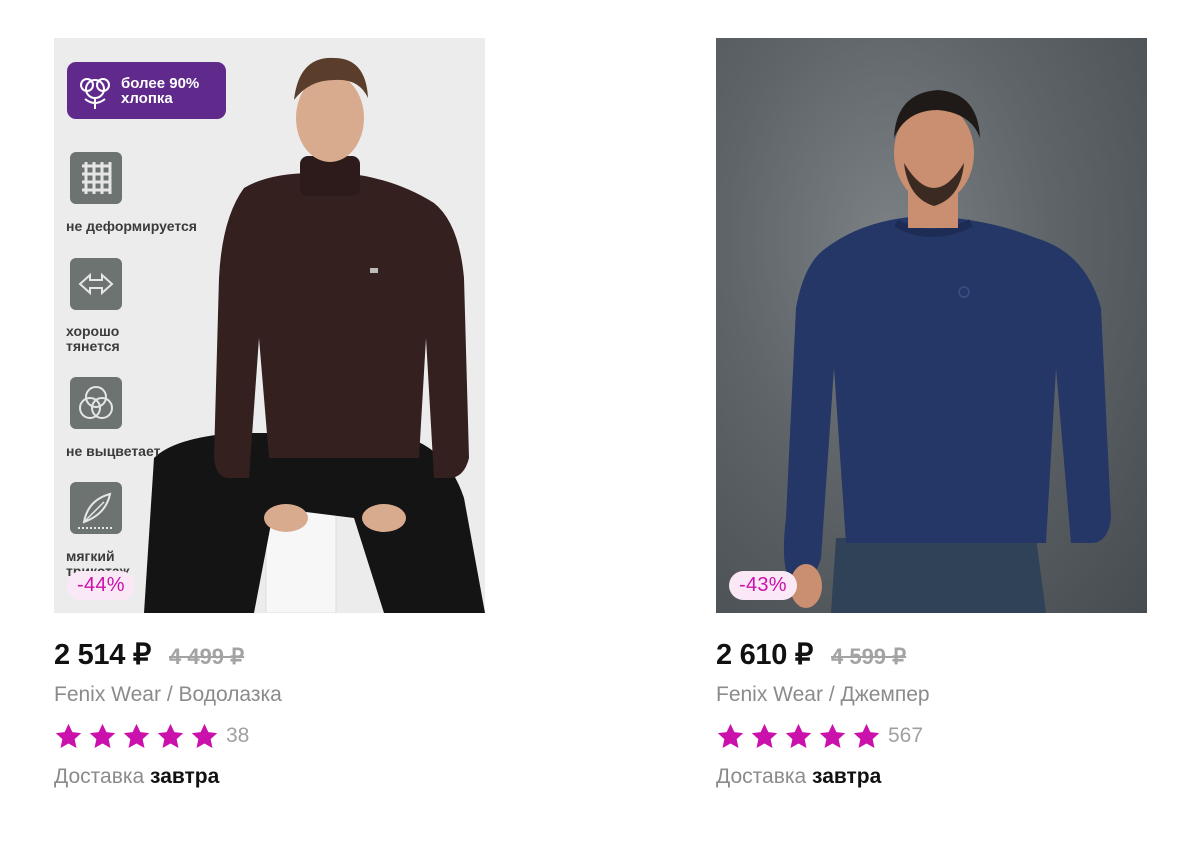 The width and height of the screenshot is (1200, 851). I want to click on rating: 38, so click(269, 736).